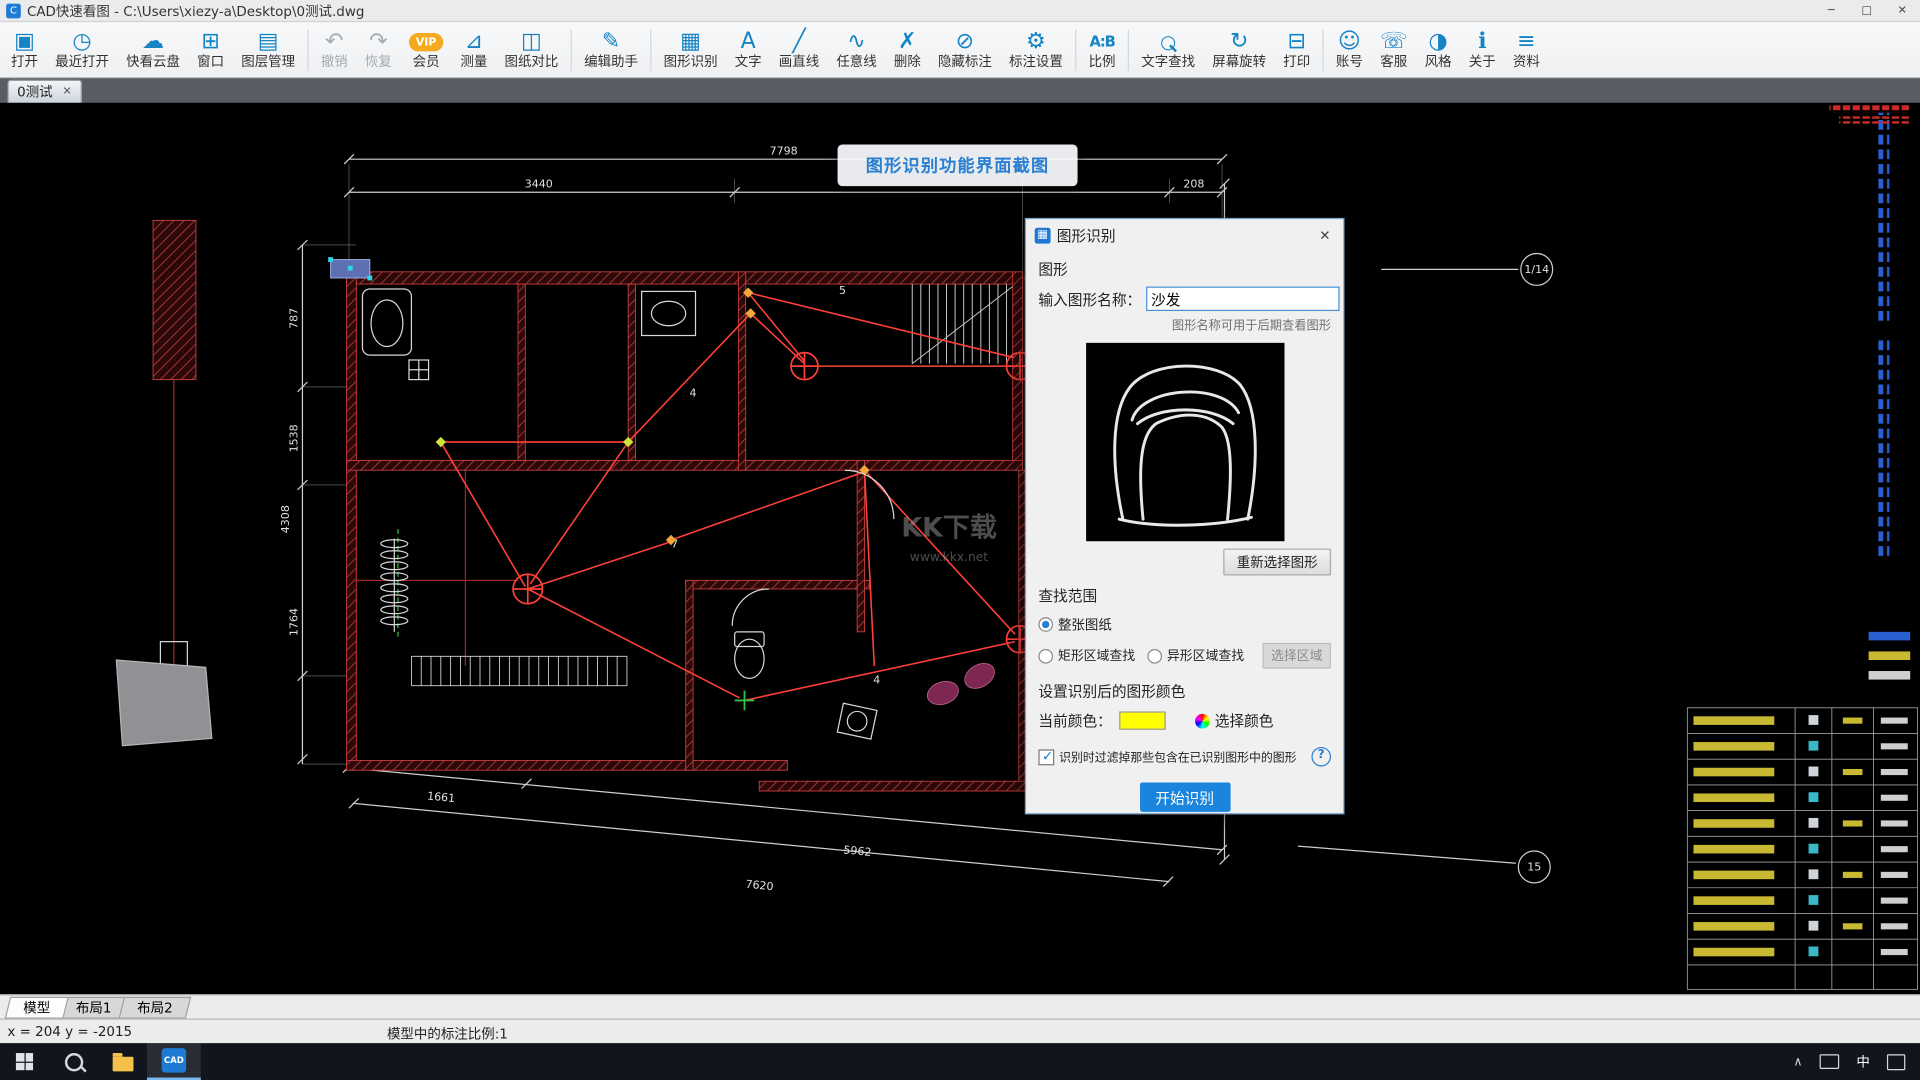 The image size is (1920, 1080). I want to click on folder-icon, so click(122, 1061).